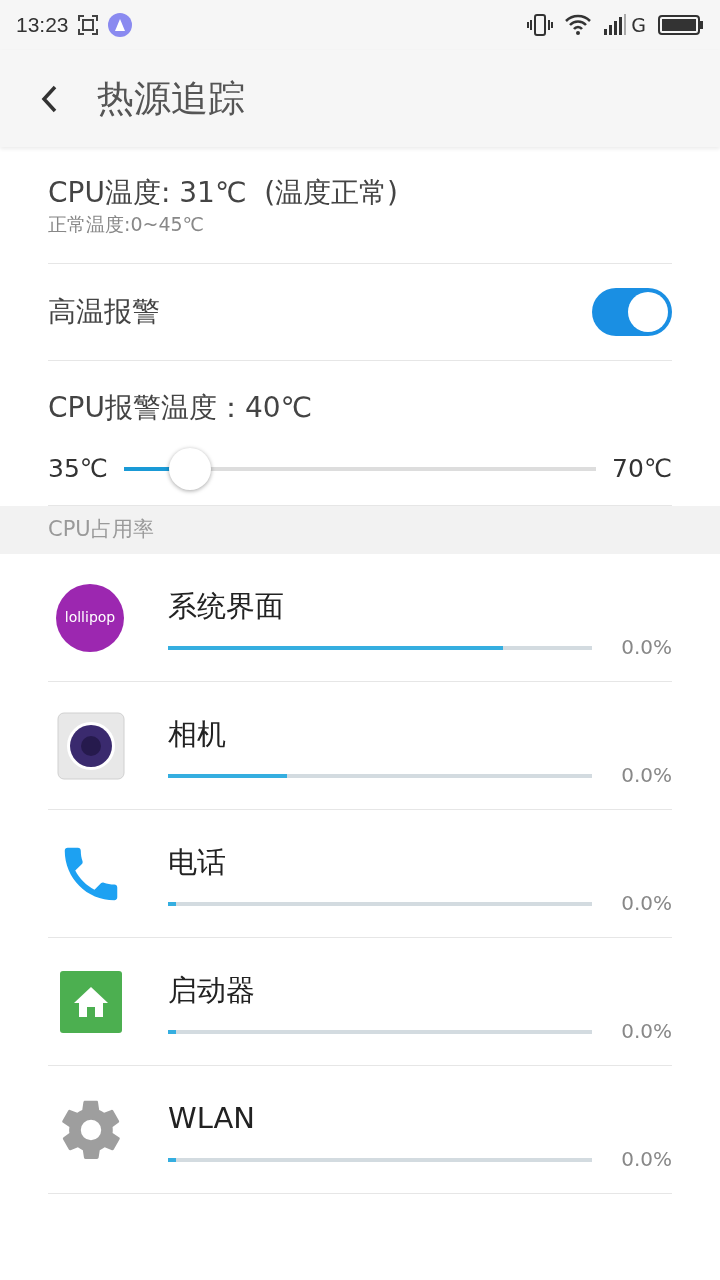 Image resolution: width=720 pixels, height=1280 pixels. I want to click on wifi-icon, so click(578, 25).